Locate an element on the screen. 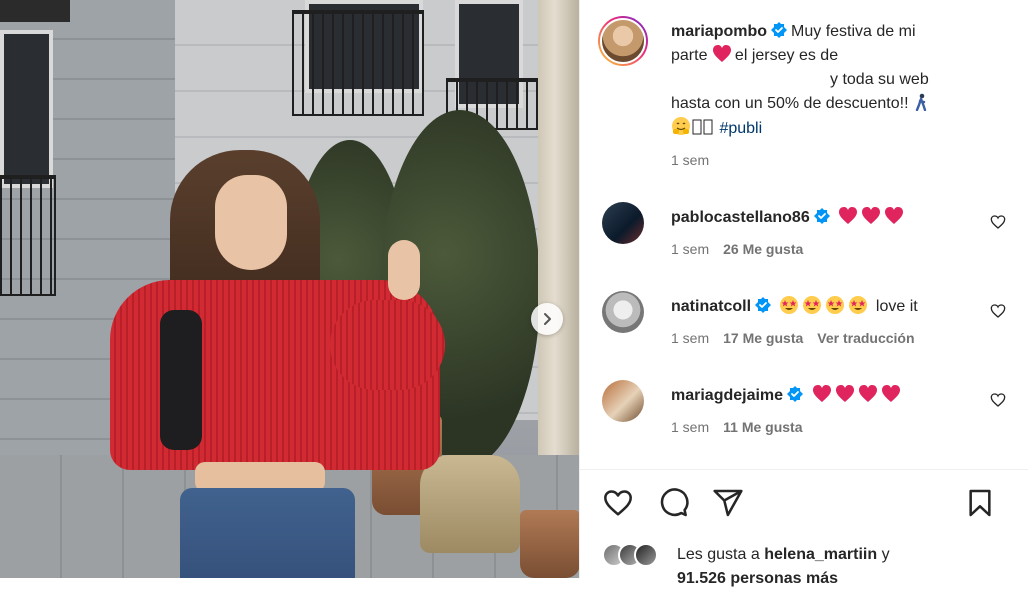  likes-more-text: 91.526 personas más is located at coordinates (757, 578).